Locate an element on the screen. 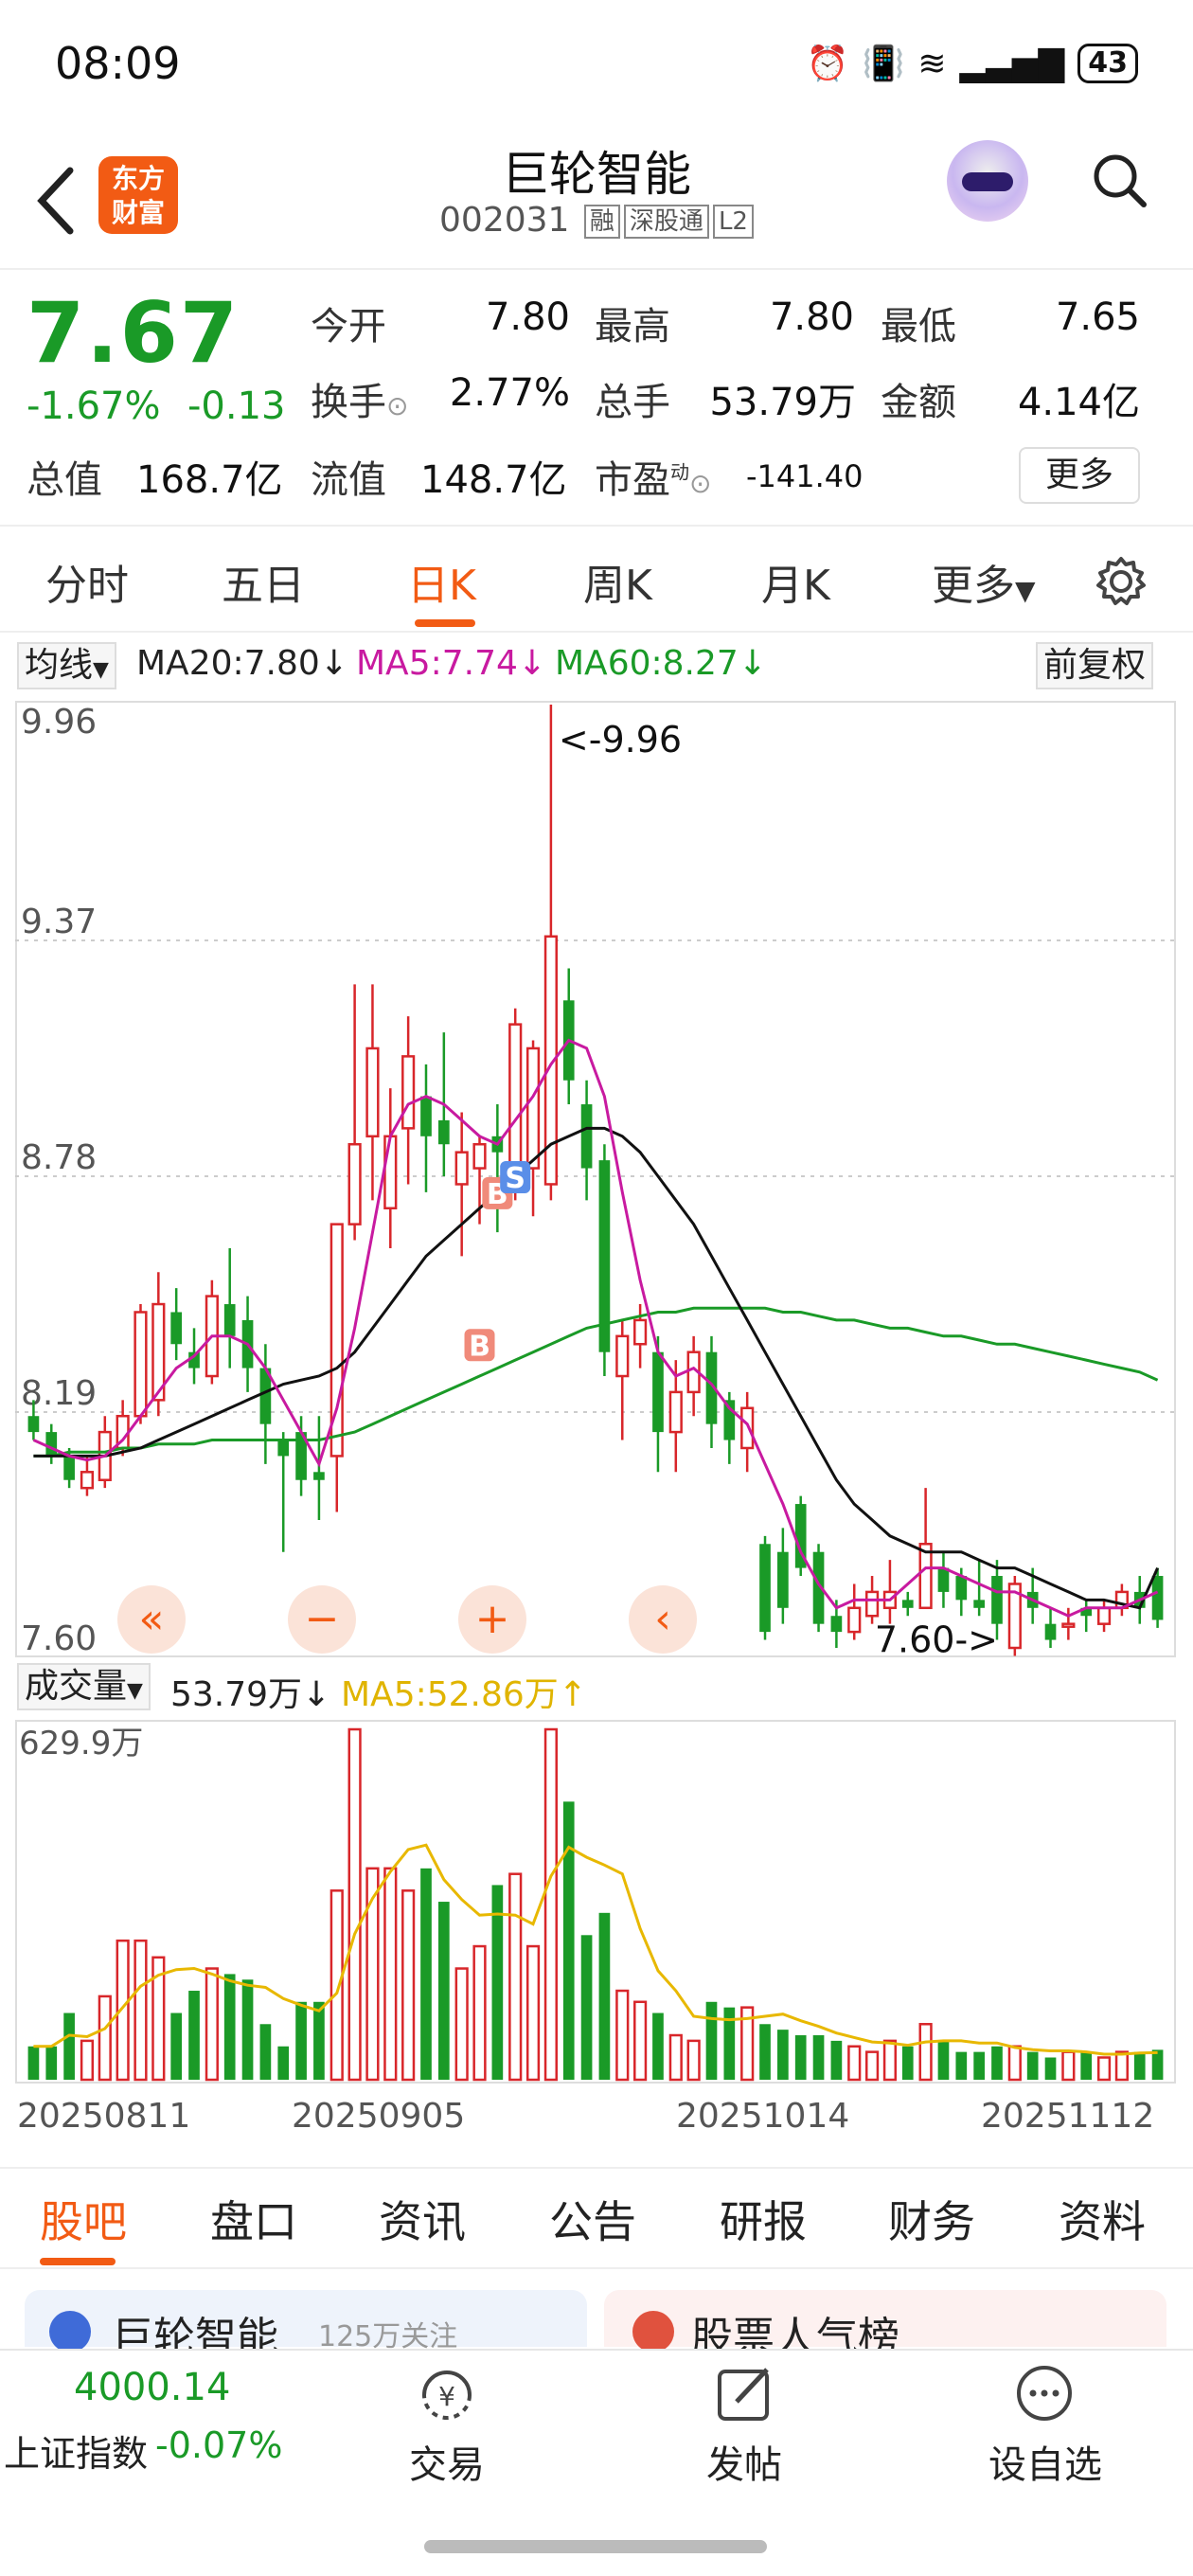 The width and height of the screenshot is (1193, 2576). post-icon is located at coordinates (745, 2393).